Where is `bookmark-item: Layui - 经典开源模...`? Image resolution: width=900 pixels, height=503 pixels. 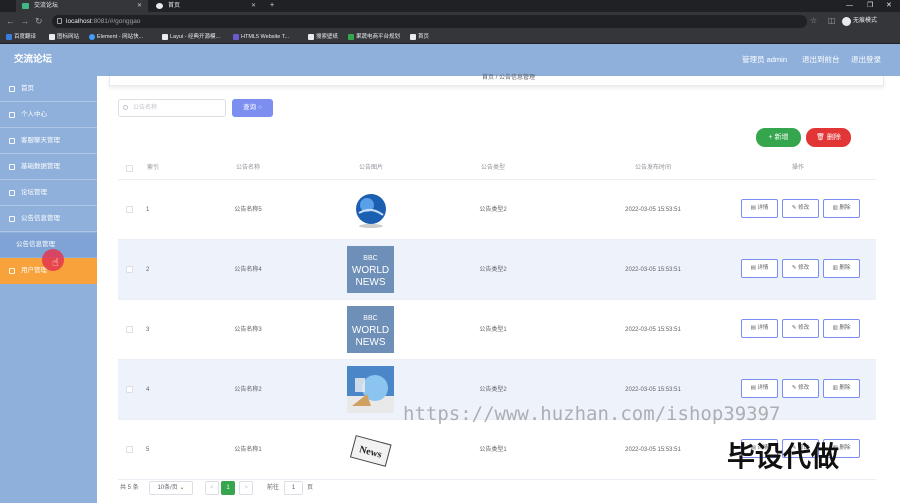
bookmark-item: Layui - 经典开源模... is located at coordinates (191, 37).